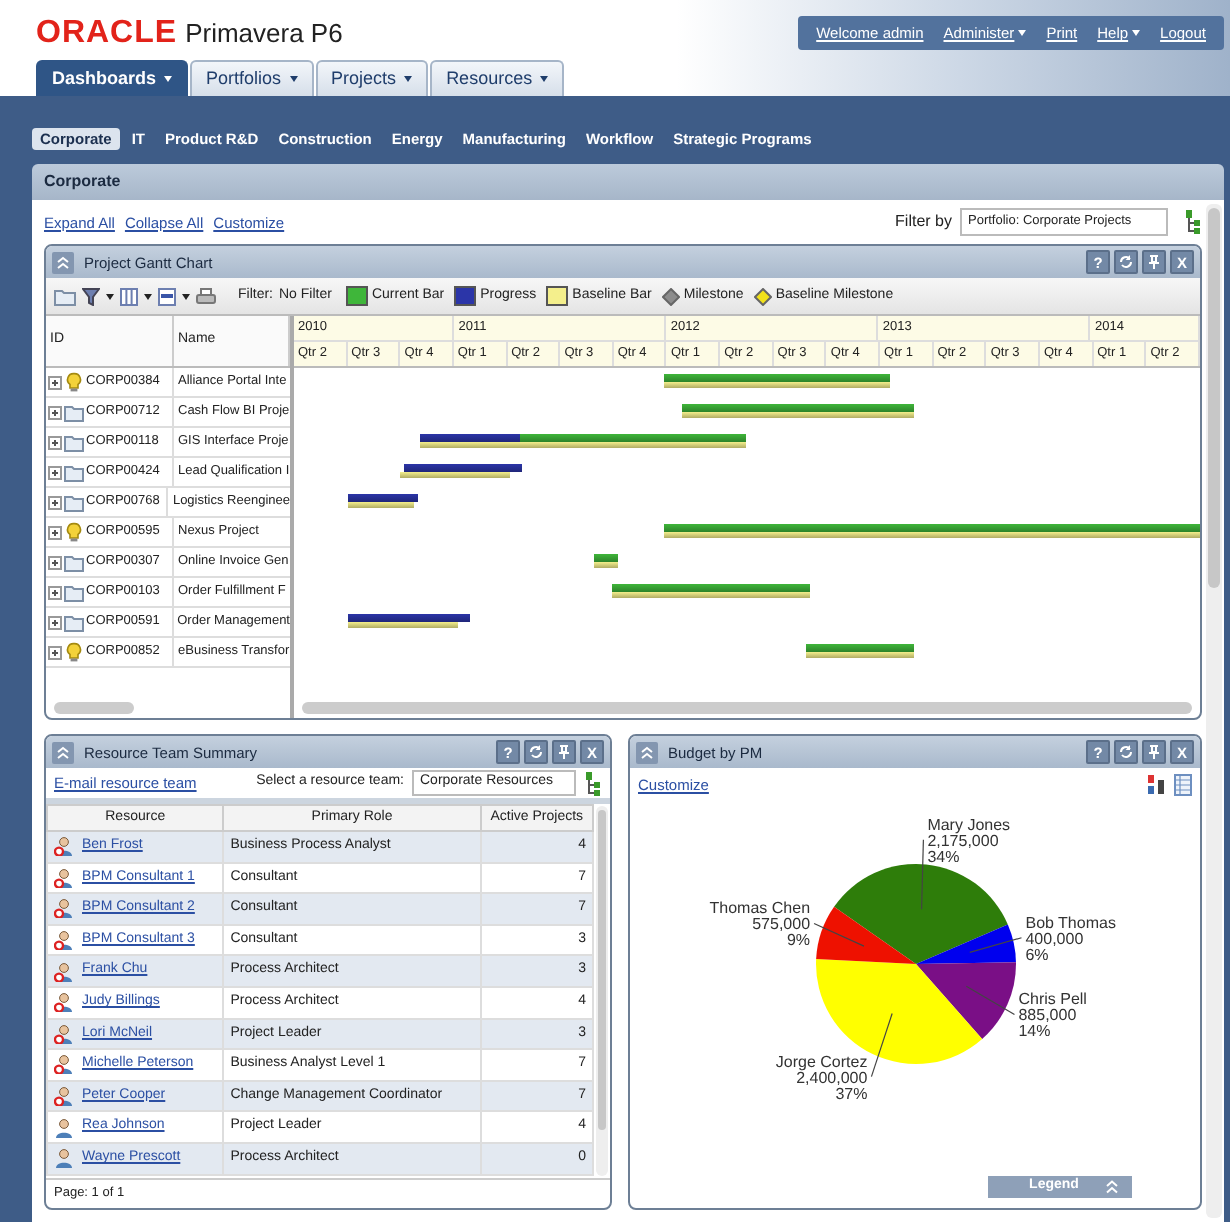  I want to click on filter-label: Filter by, so click(923, 222).